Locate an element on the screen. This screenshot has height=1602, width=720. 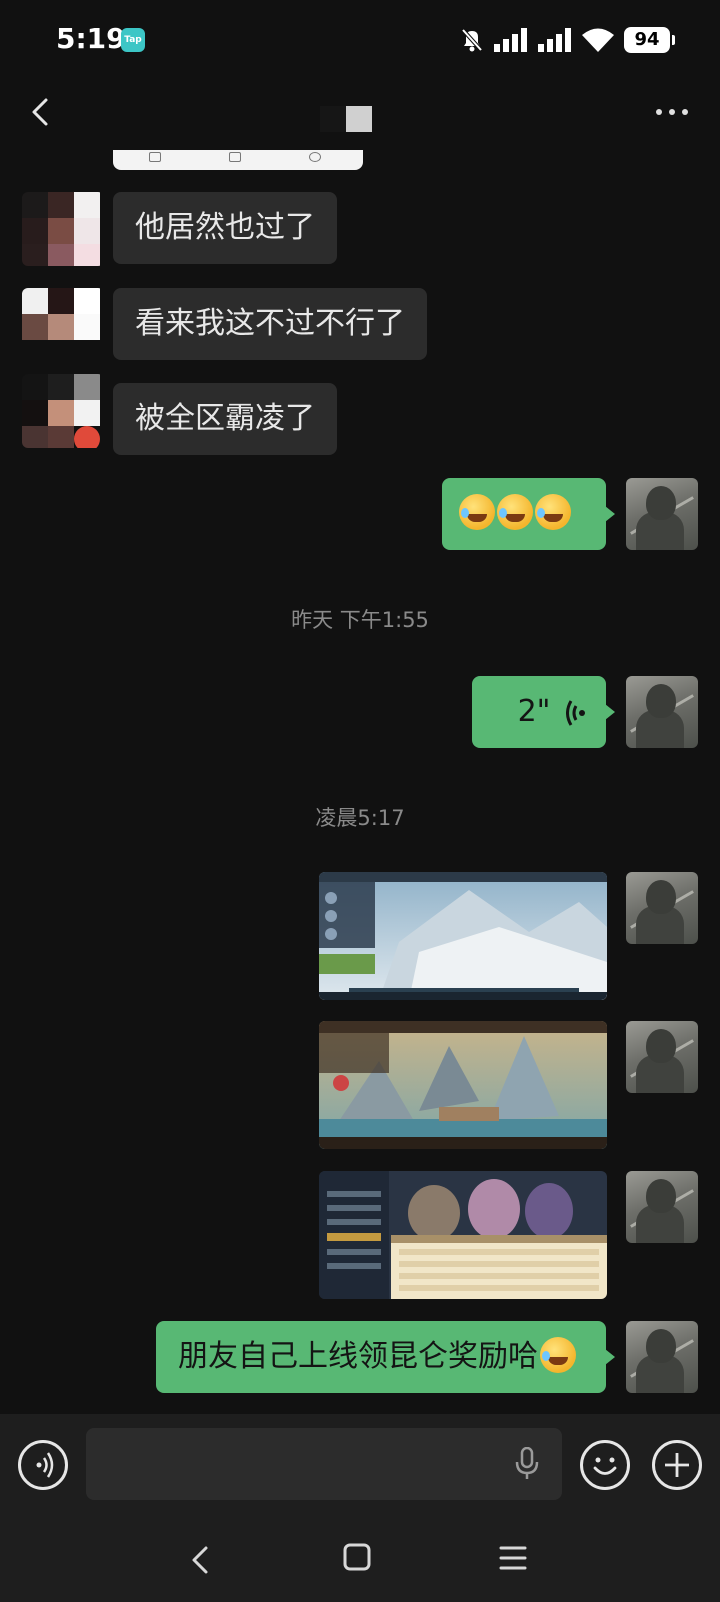
voice-mode-icon is located at coordinates (45, 1465).